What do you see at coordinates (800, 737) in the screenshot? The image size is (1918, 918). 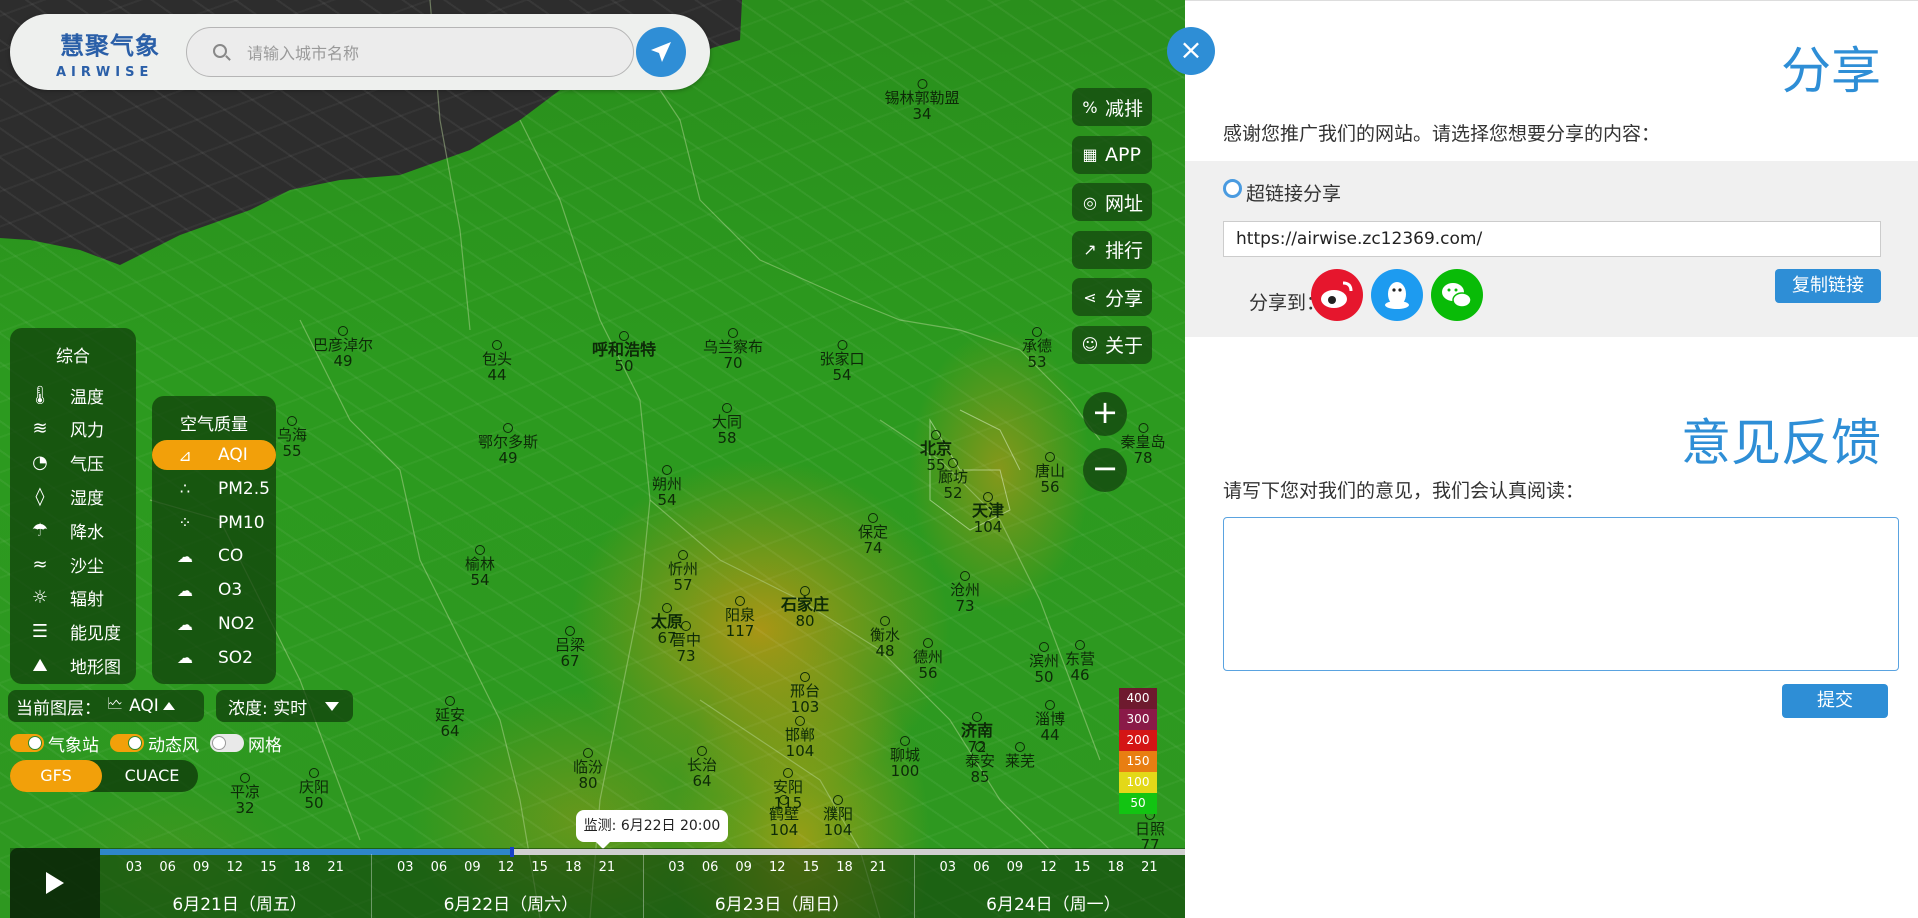 I see `city-marker: 邯郸 104` at bounding box center [800, 737].